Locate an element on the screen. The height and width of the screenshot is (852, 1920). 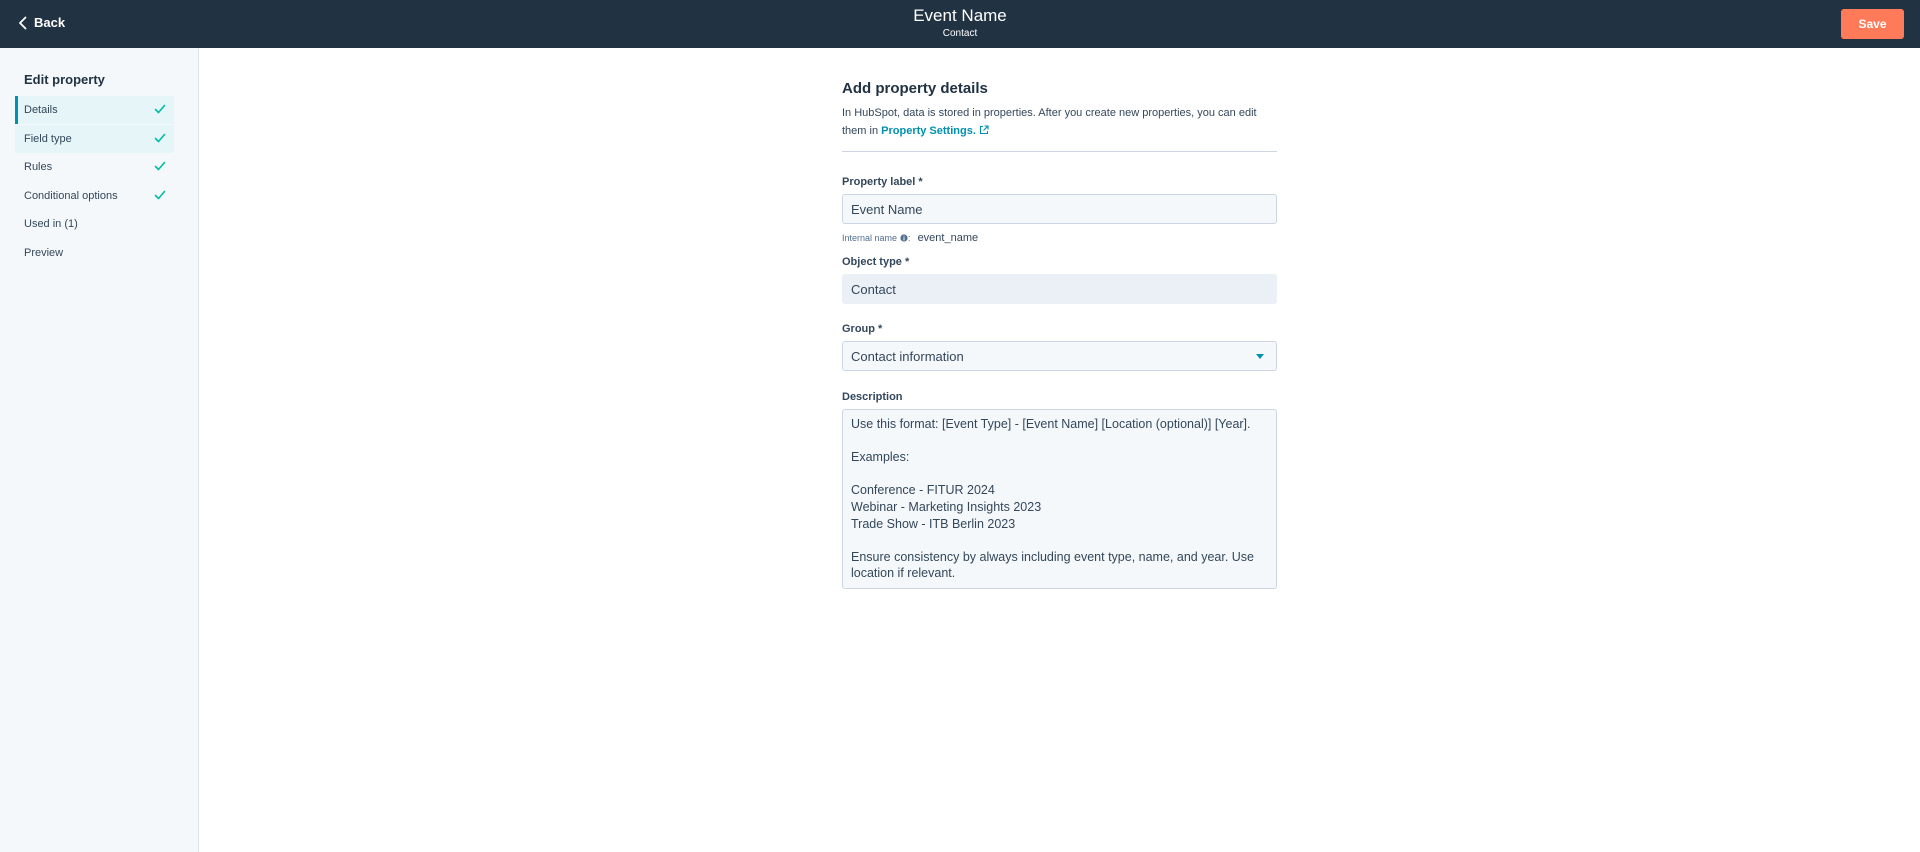
property-label-label: Property label * is located at coordinates (882, 182).